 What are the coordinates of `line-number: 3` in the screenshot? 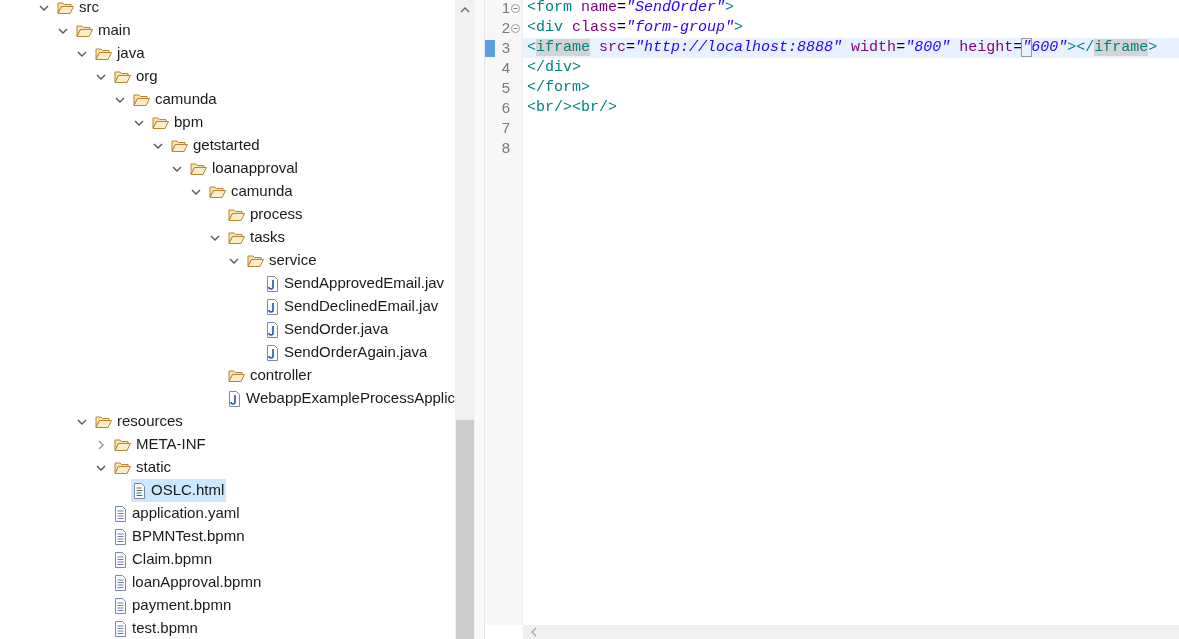 It's located at (505, 47).